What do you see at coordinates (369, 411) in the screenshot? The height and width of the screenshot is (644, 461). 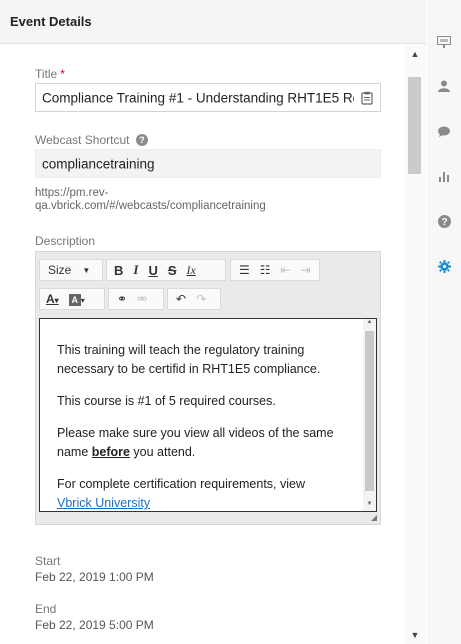 I see `editor-scroll-thumb` at bounding box center [369, 411].